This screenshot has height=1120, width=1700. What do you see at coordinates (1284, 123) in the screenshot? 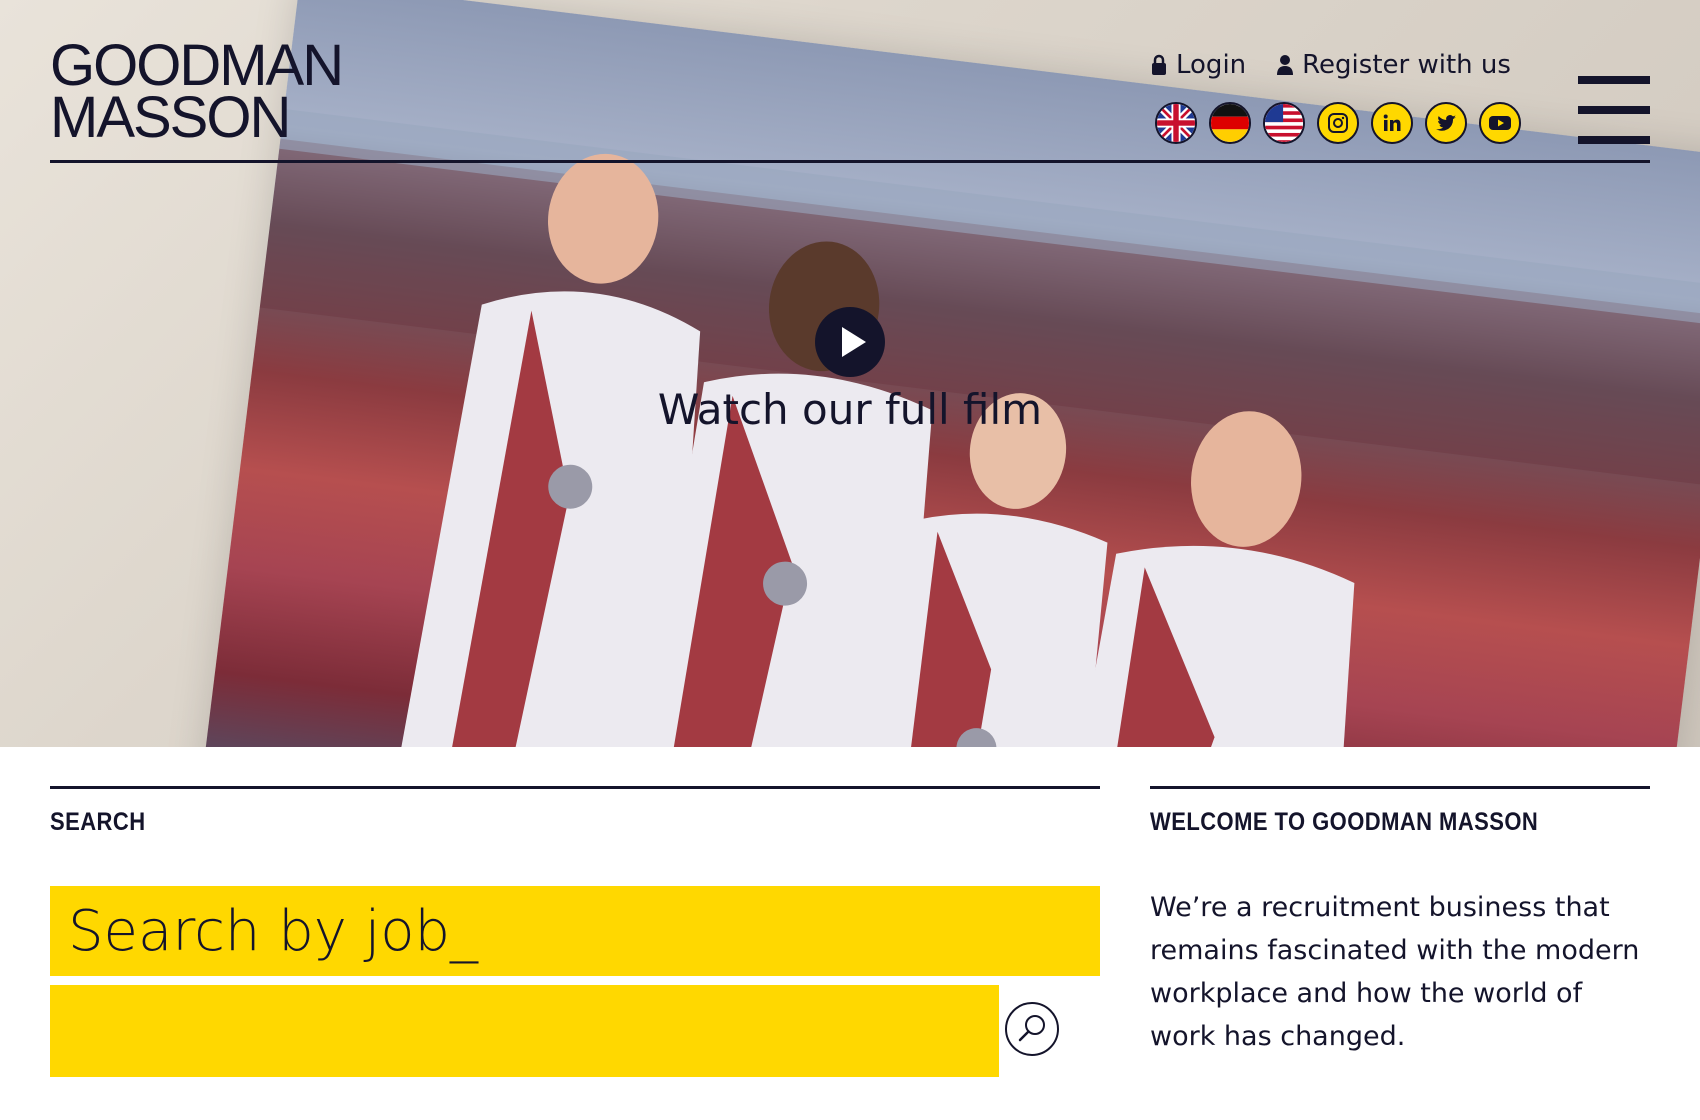
I see `usa-flag-icon` at bounding box center [1284, 123].